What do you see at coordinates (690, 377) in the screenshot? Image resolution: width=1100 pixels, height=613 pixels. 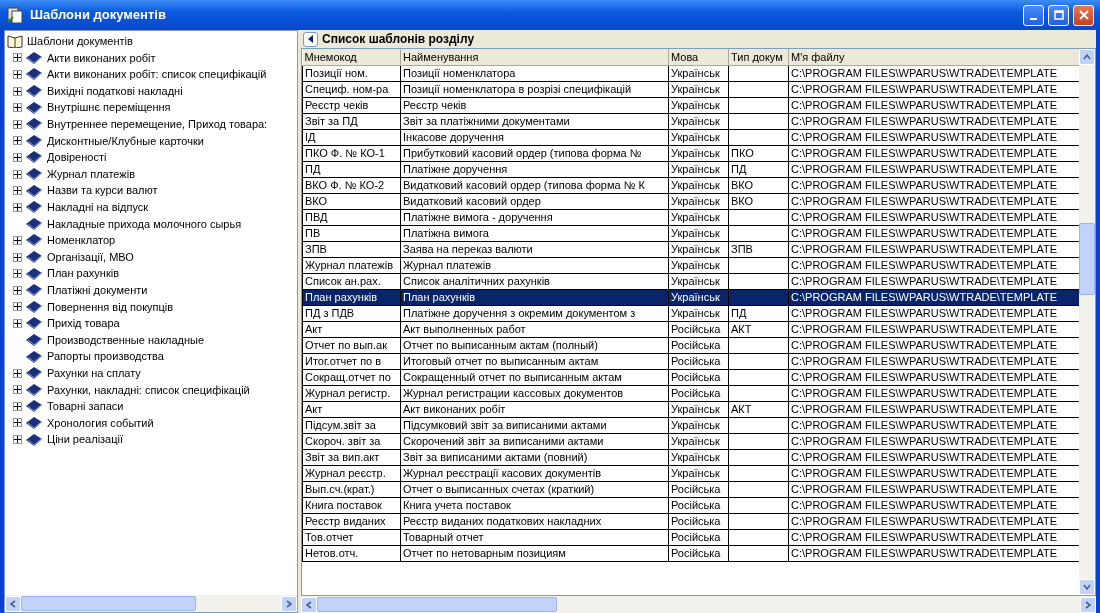 I see `table-row: Сокращ.отчет по Сокращенный отчет по выписанным актам Російська C:\PROGRAM FILES\WPARUS\WTRADE\TEMPLATE` at bounding box center [690, 377].